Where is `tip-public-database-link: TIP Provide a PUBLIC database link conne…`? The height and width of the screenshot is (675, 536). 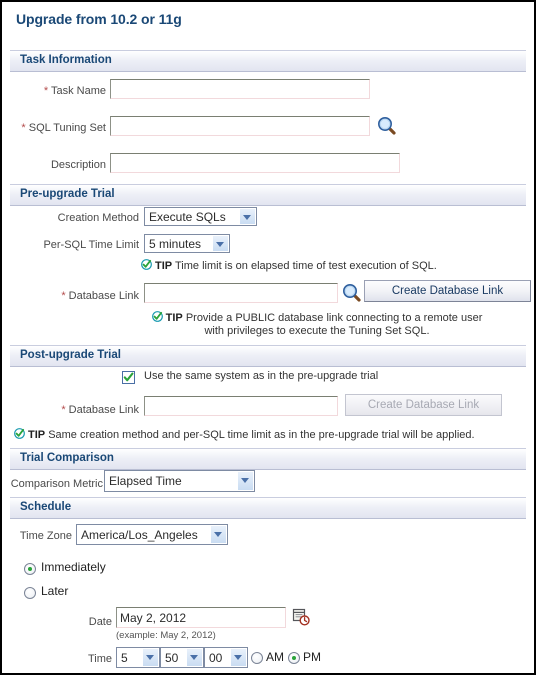 tip-public-database-link: TIP Provide a PUBLIC database link conne… is located at coordinates (317, 324).